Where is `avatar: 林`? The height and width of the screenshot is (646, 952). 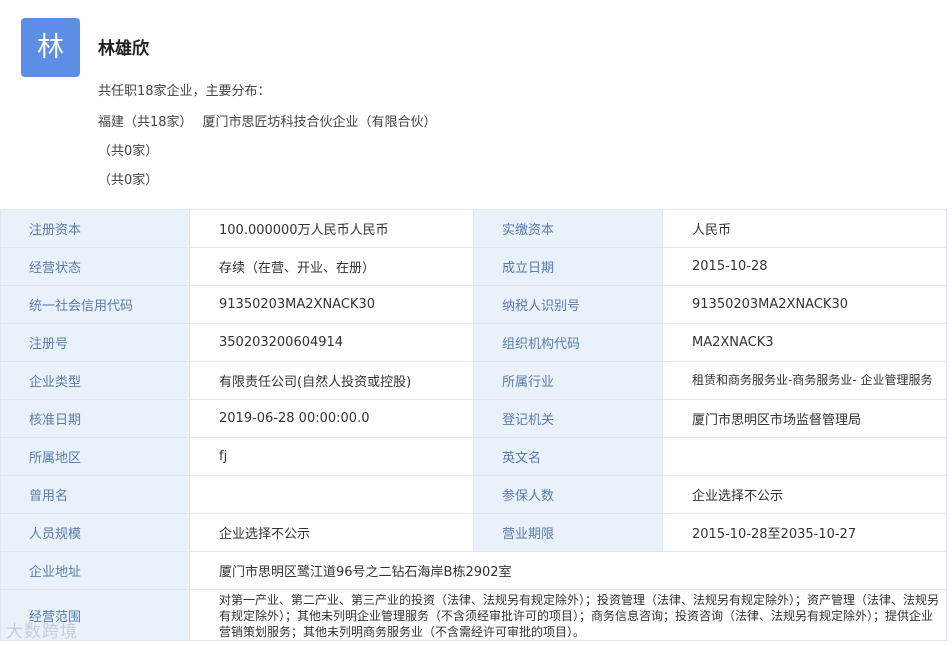 avatar: 林 is located at coordinates (50, 47).